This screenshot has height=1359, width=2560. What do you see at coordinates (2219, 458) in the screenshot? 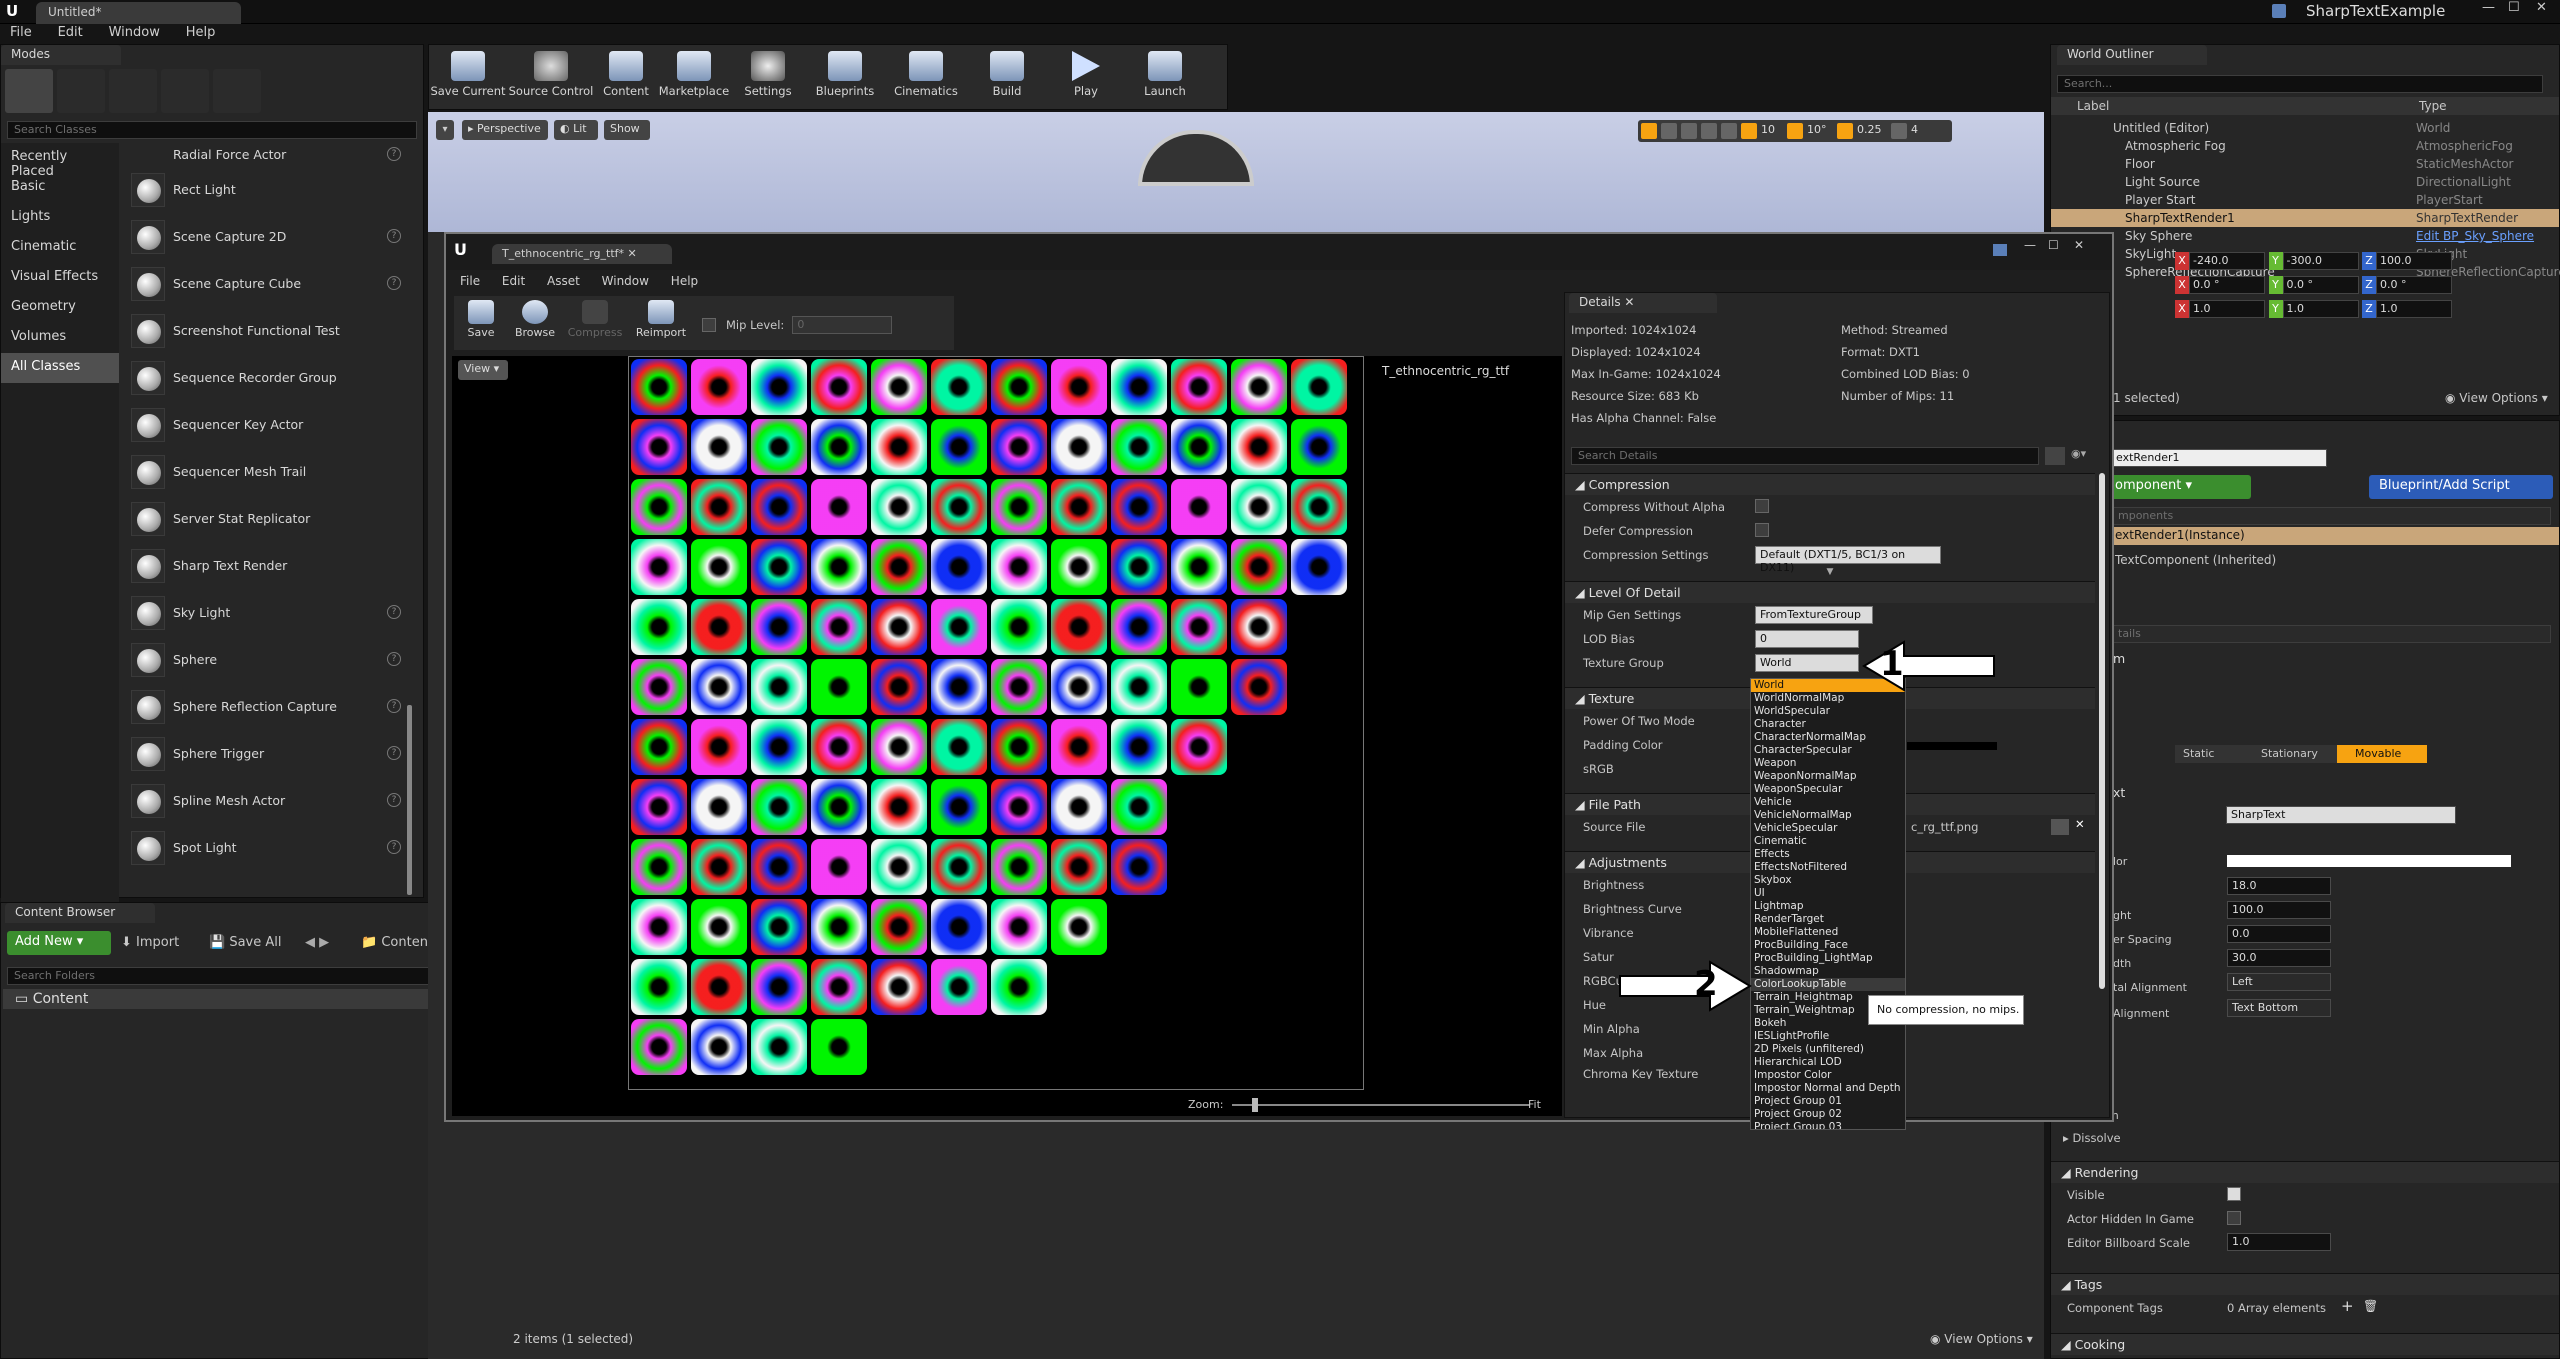
I see `actor-name-input: extRender1` at bounding box center [2219, 458].